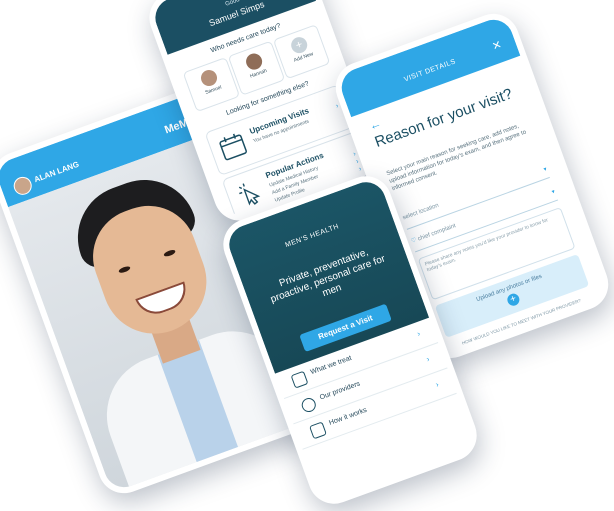 Image resolution: width=614 pixels, height=511 pixels. What do you see at coordinates (420, 212) in the screenshot?
I see `location-placeholder: select location` at bounding box center [420, 212].